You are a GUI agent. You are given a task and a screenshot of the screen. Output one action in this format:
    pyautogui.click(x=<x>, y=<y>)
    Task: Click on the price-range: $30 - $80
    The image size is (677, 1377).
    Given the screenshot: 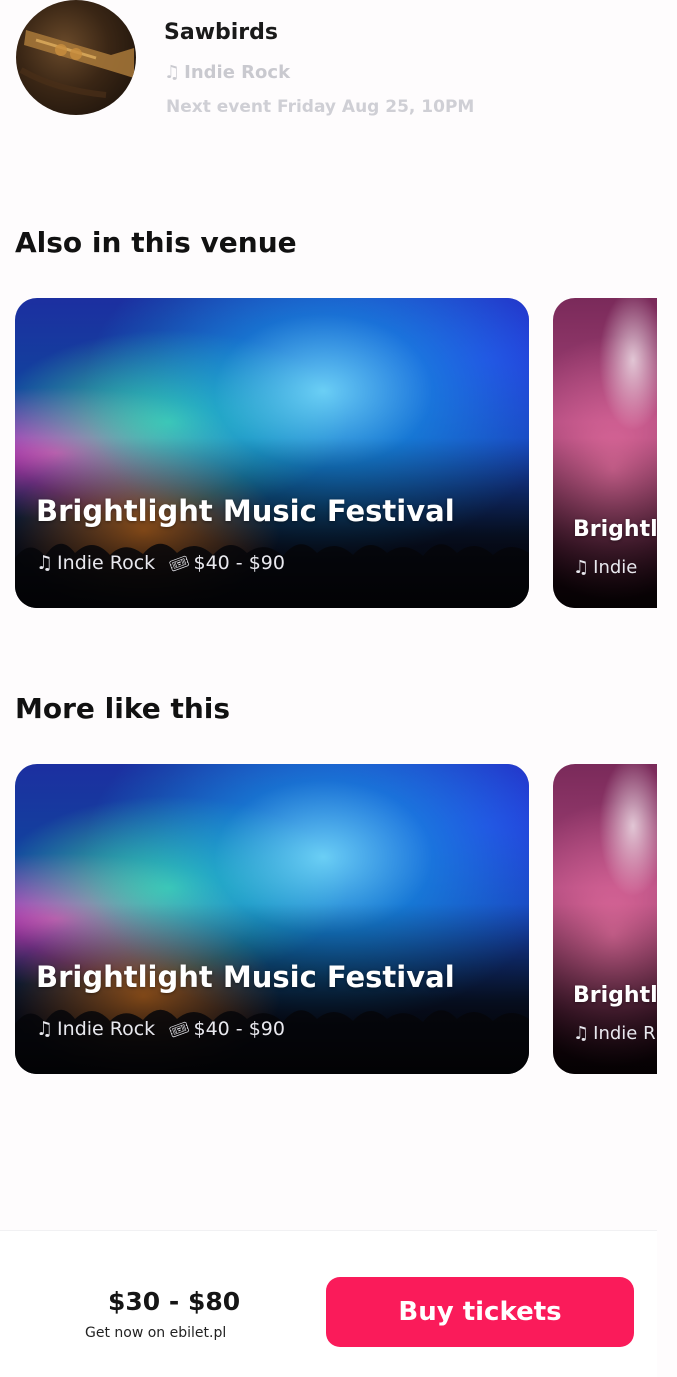 What is the action you would take?
    pyautogui.click(x=174, y=1301)
    